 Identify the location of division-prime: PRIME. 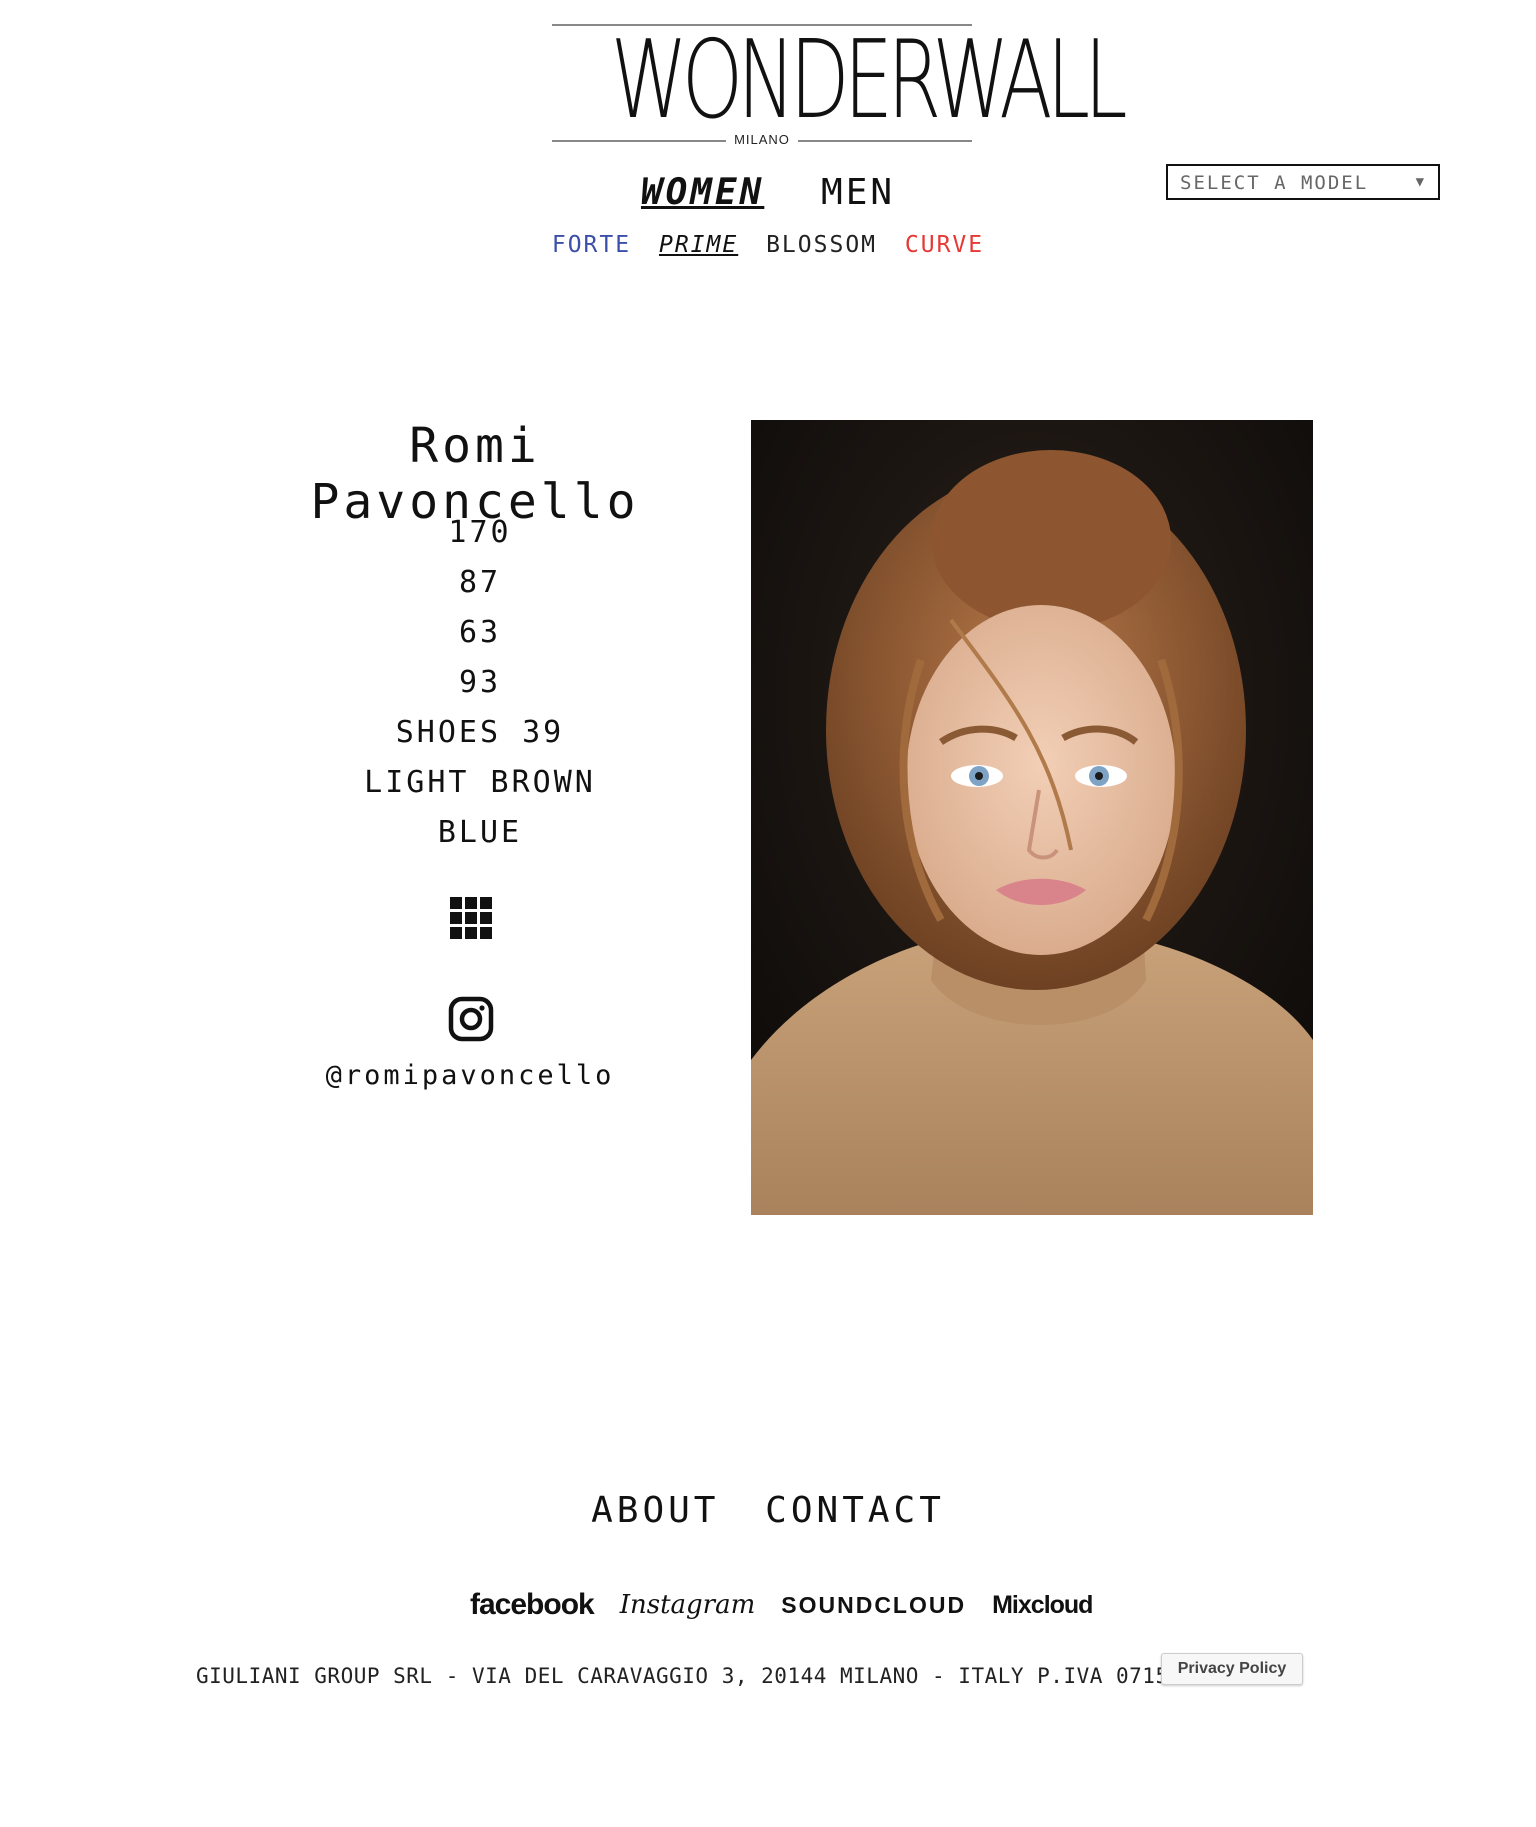
(698, 245).